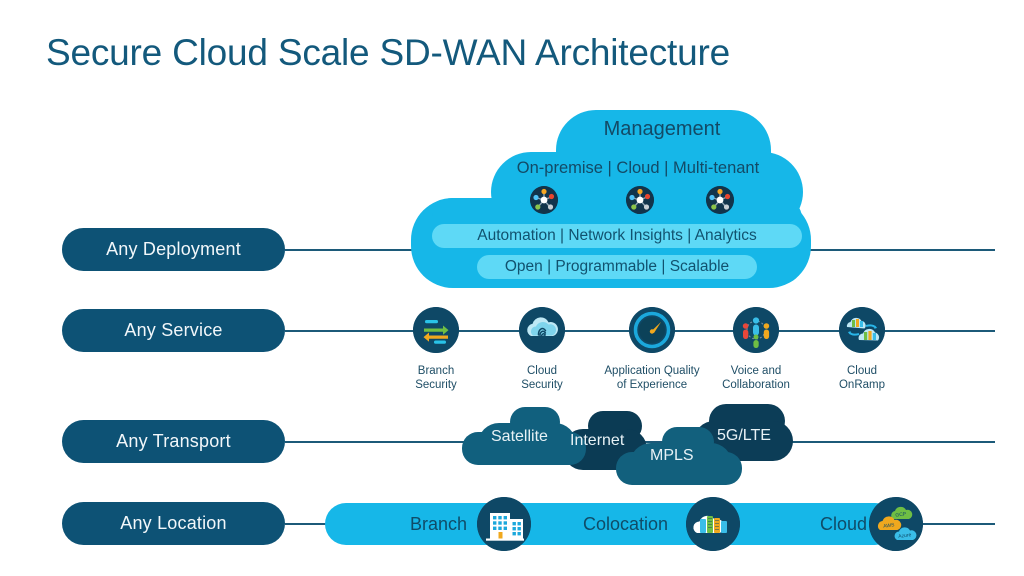 The image size is (1024, 576). I want to click on service-label-branch-security: Branch Security, so click(436, 378).